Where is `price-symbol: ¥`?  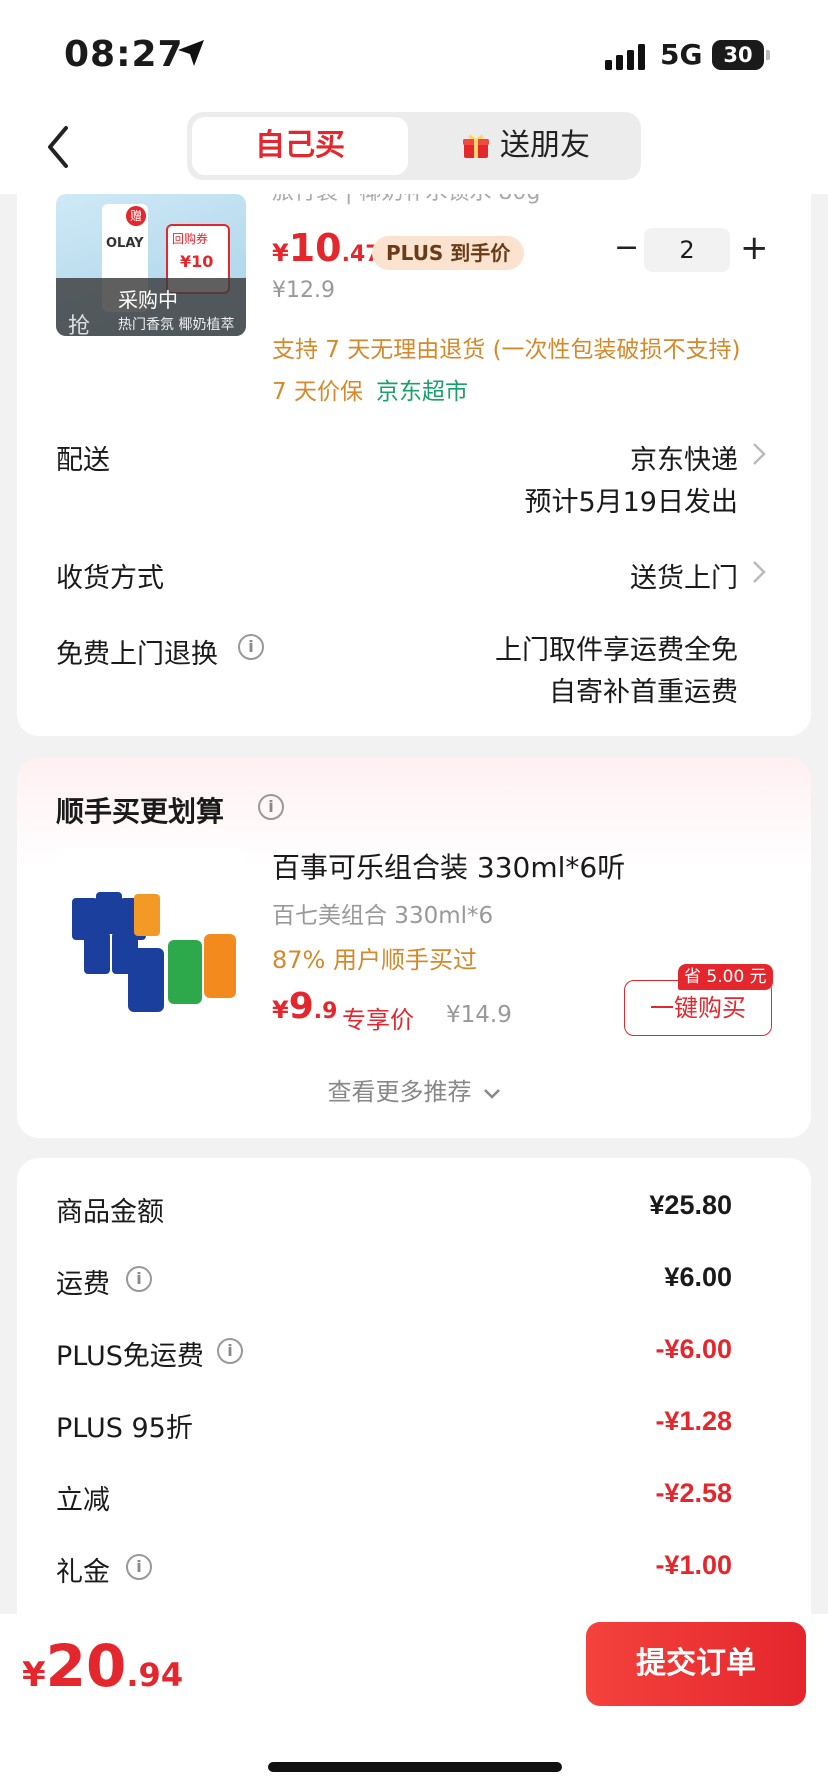
price-symbol: ¥ is located at coordinates (280, 253).